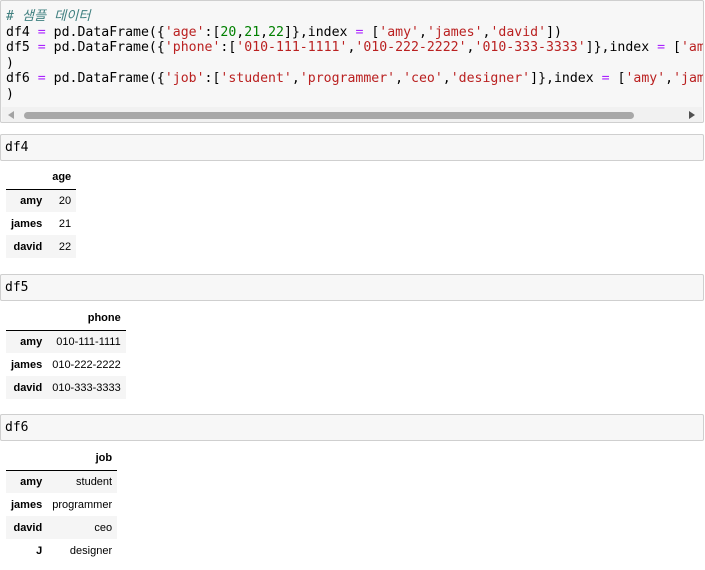 The image size is (705, 570). Describe the element at coordinates (82, 459) in the screenshot. I see `column-header: job` at that location.